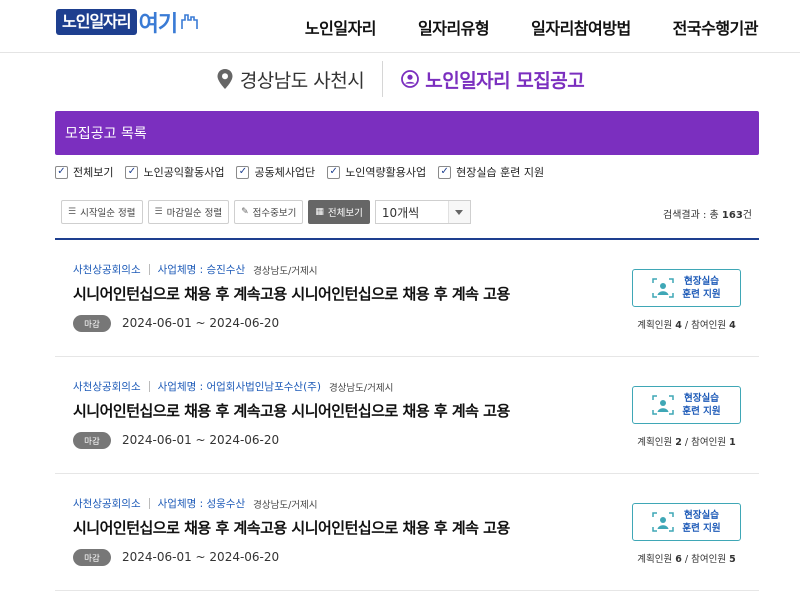 This screenshot has height=603, width=800. I want to click on location-selector: 경상남도 사천시, so click(290, 79).